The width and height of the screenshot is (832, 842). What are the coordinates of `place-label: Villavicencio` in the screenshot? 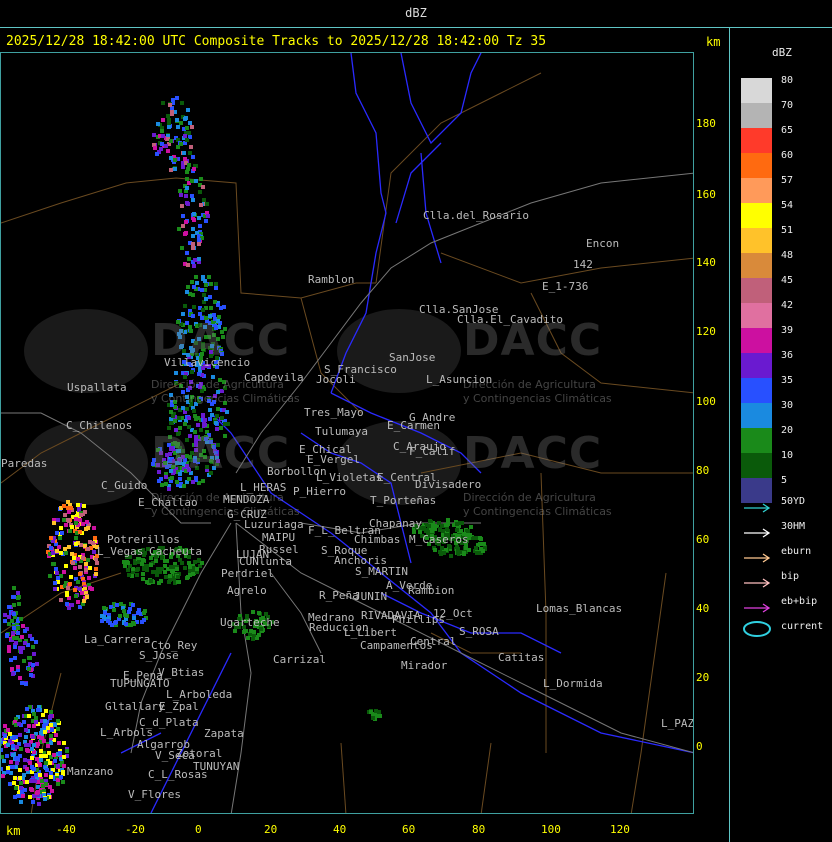 It's located at (207, 362).